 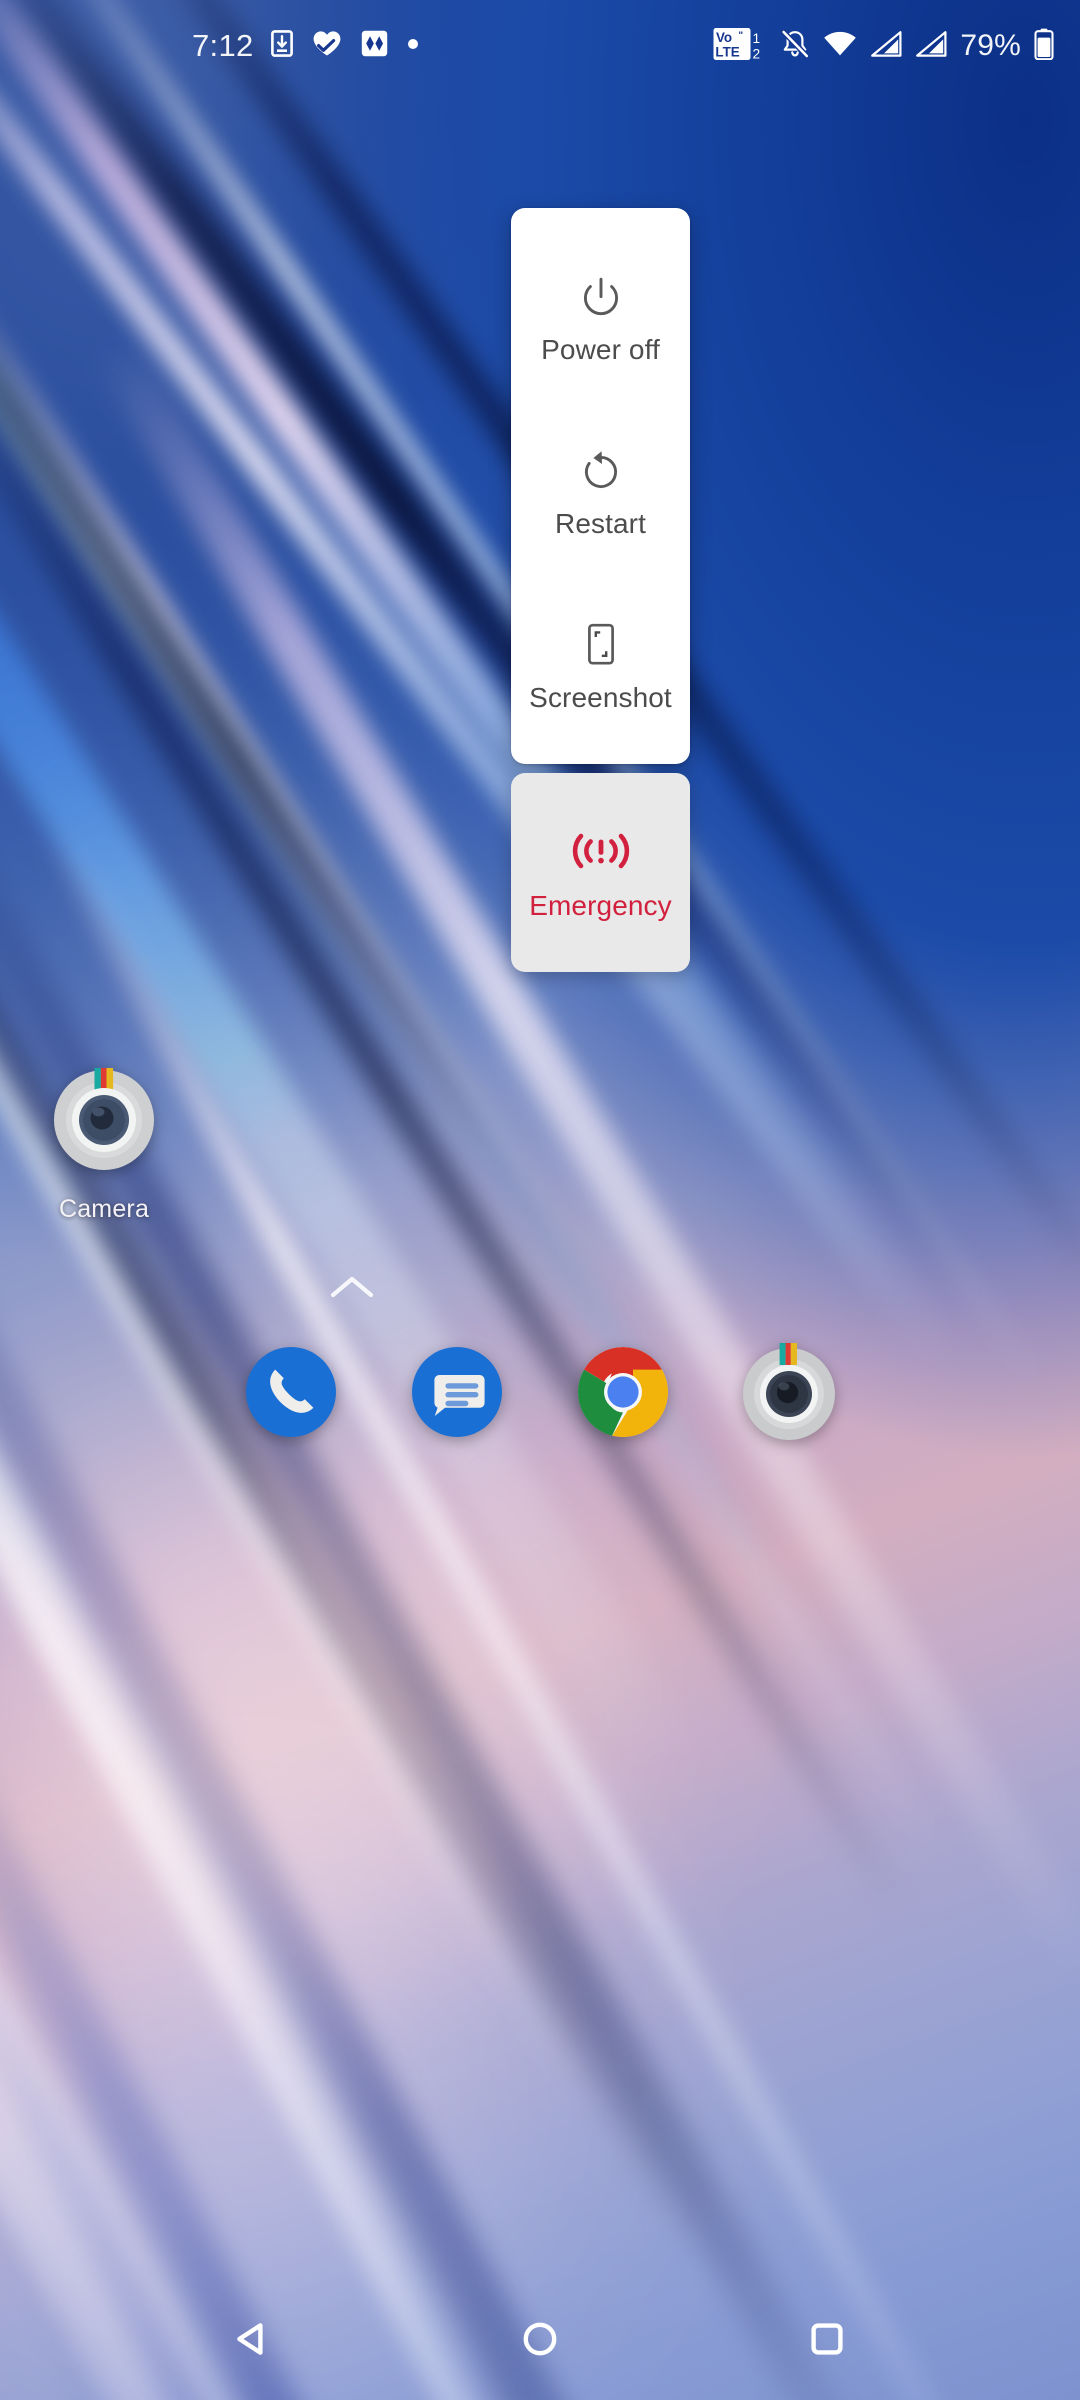 I want to click on screenshot-icon, so click(x=601, y=646).